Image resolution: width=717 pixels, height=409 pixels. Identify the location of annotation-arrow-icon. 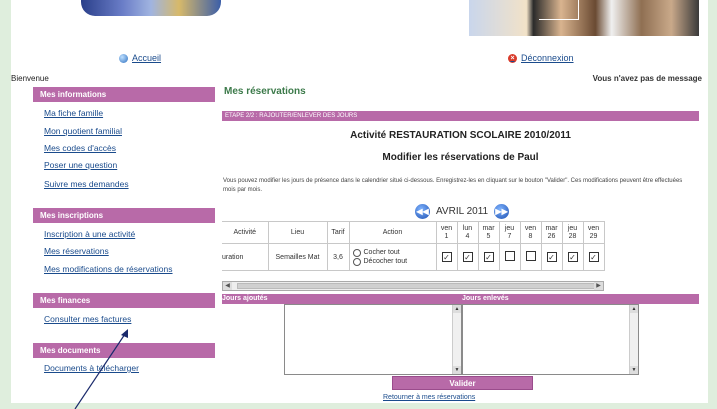
(101, 369).